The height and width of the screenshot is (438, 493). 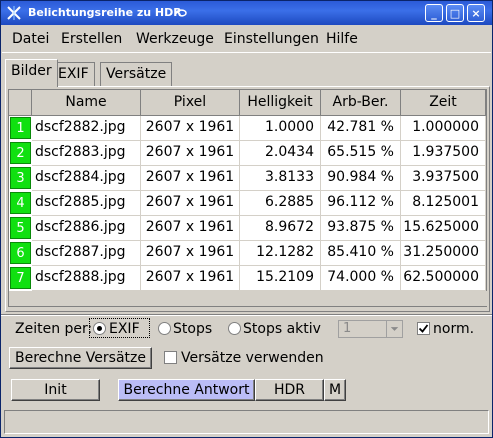 What do you see at coordinates (361, 203) in the screenshot?
I see `cell-arb-ber: 96.112 %` at bounding box center [361, 203].